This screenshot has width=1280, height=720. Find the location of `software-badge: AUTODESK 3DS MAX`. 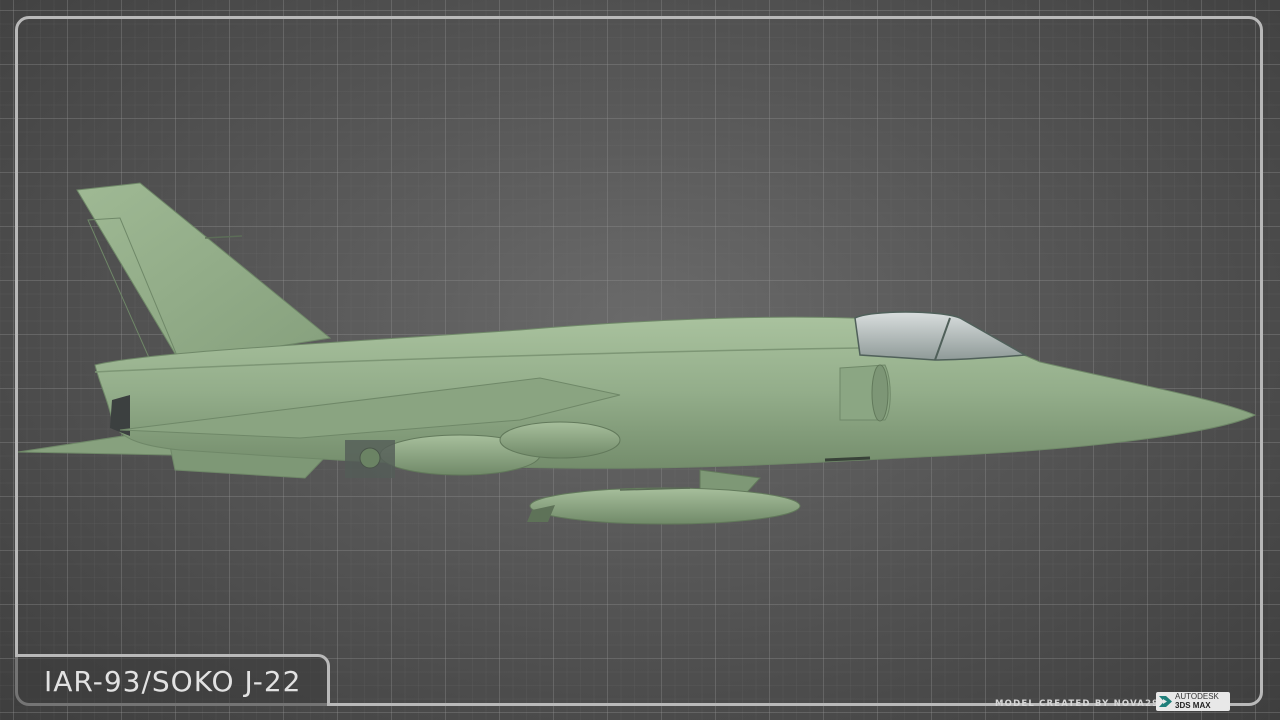

software-badge: AUTODESK 3DS MAX is located at coordinates (1193, 701).